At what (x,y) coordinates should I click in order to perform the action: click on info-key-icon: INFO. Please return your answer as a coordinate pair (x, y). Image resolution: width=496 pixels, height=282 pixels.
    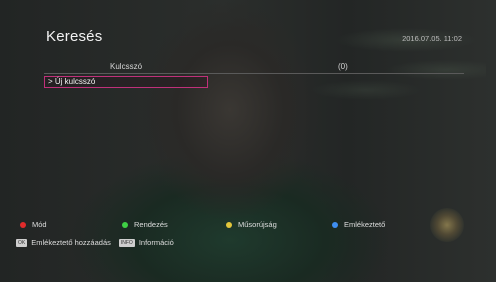
    Looking at the image, I should click on (126, 242).